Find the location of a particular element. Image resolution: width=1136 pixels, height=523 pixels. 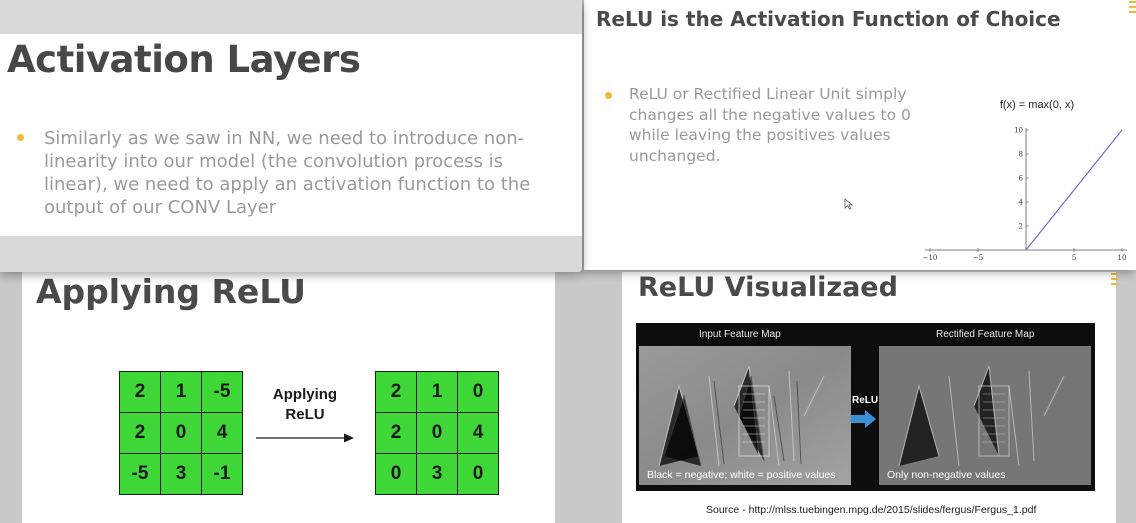

mouse-cursor-icon is located at coordinates (848, 204).